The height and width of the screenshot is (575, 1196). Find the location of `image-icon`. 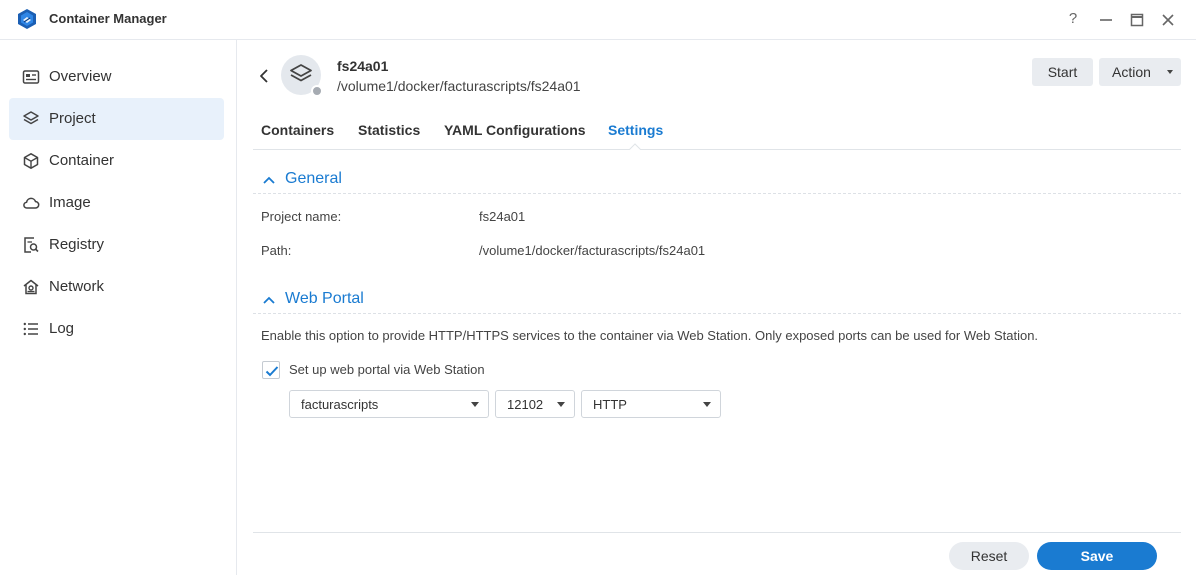

image-icon is located at coordinates (31, 203).